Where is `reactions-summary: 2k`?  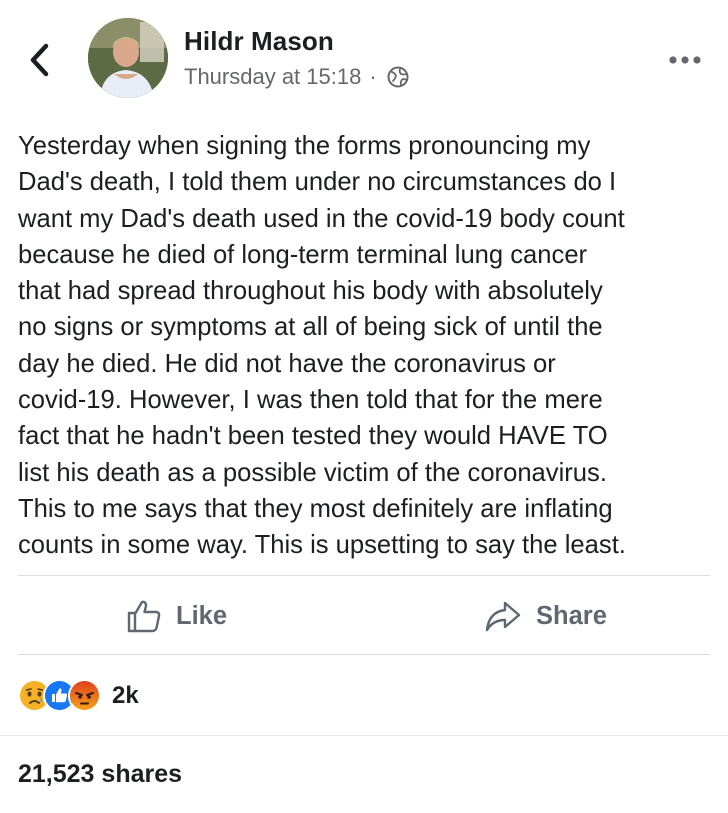 reactions-summary: 2k is located at coordinates (78, 696).